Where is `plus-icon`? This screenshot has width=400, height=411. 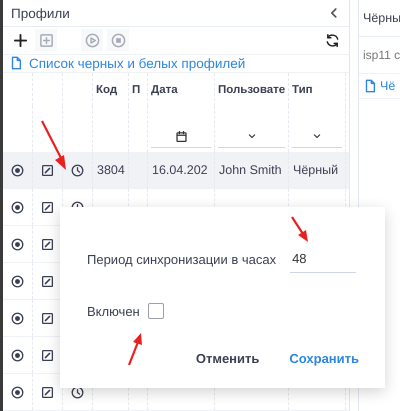
plus-icon is located at coordinates (20, 40).